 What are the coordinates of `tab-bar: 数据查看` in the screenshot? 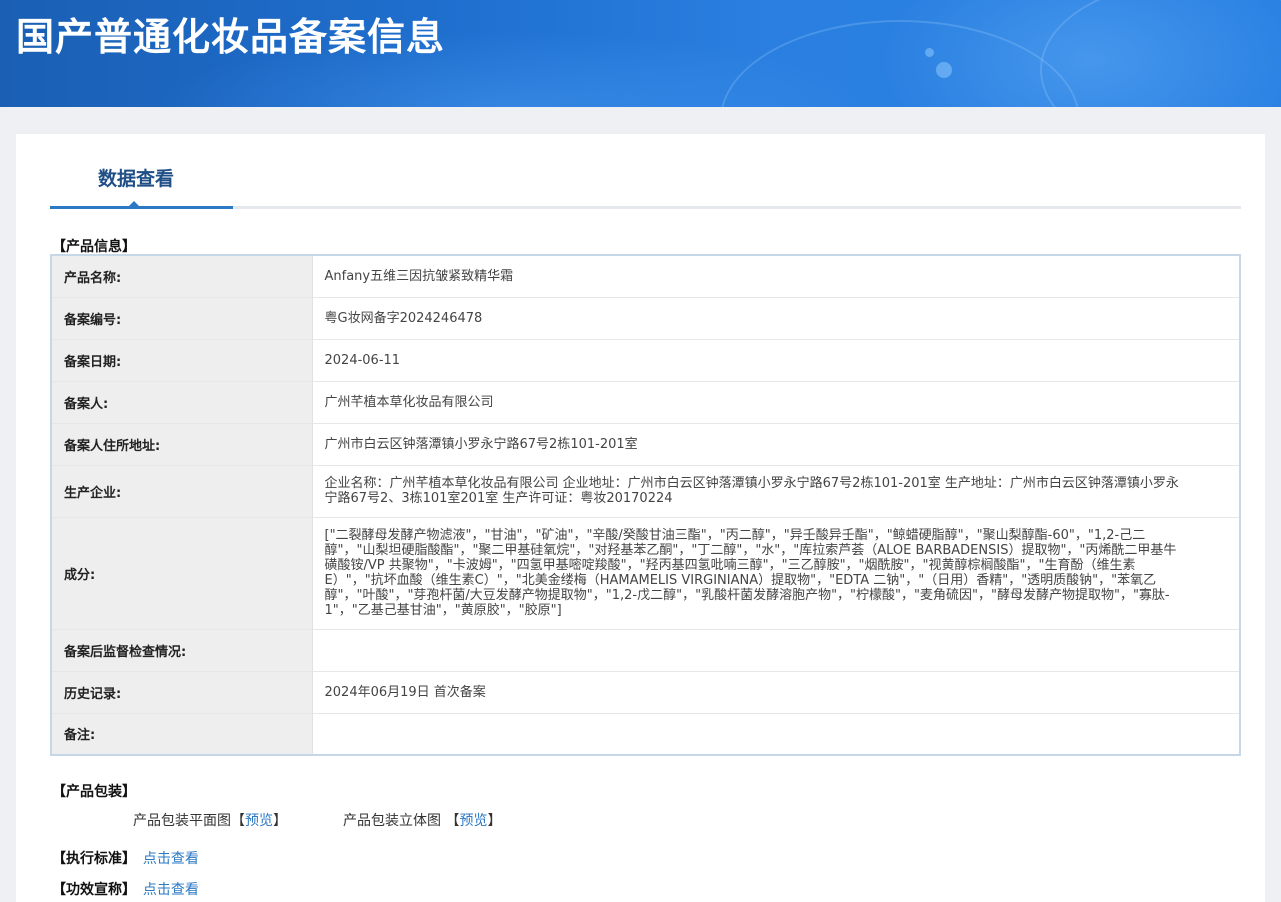 It's located at (645, 171).